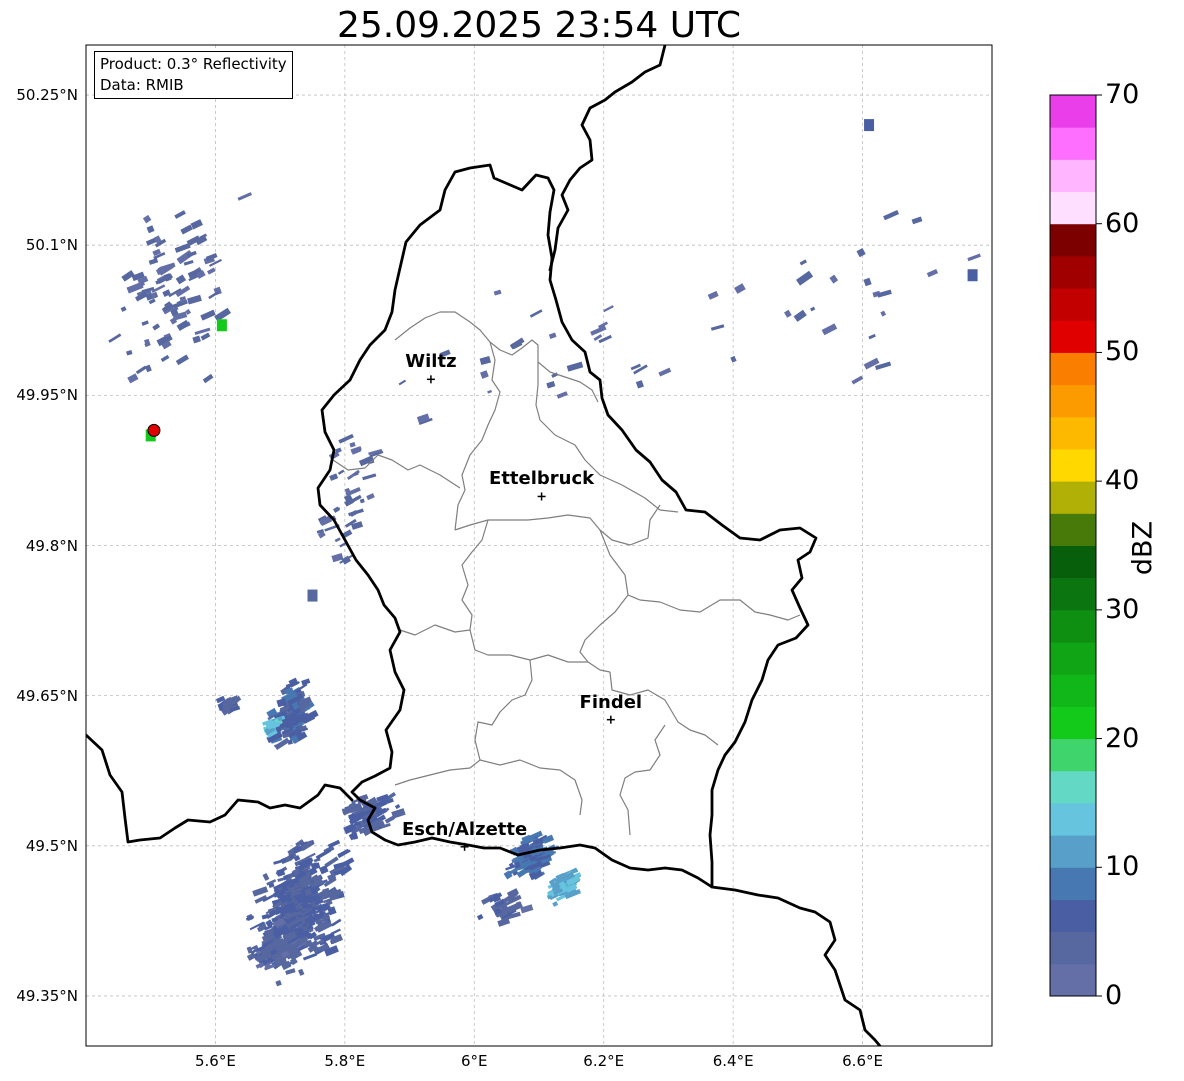 The width and height of the screenshot is (1184, 1081). What do you see at coordinates (611, 702) in the screenshot?
I see `city-label: Findel` at bounding box center [611, 702].